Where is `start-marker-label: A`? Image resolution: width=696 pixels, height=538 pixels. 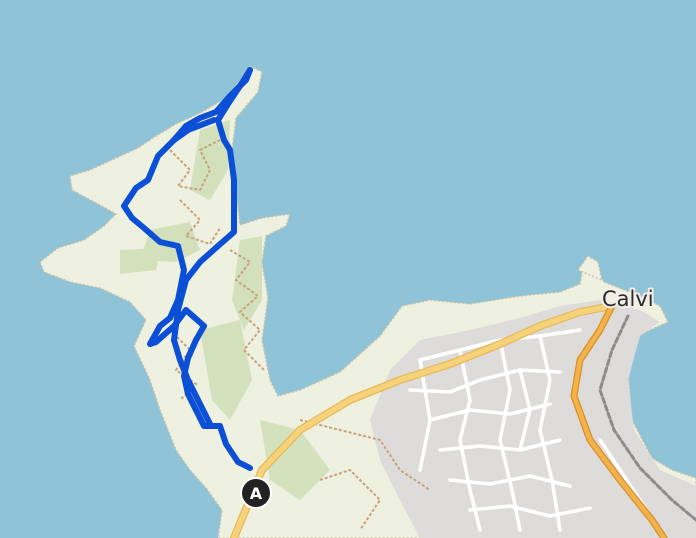 start-marker-label: A is located at coordinates (256, 493).